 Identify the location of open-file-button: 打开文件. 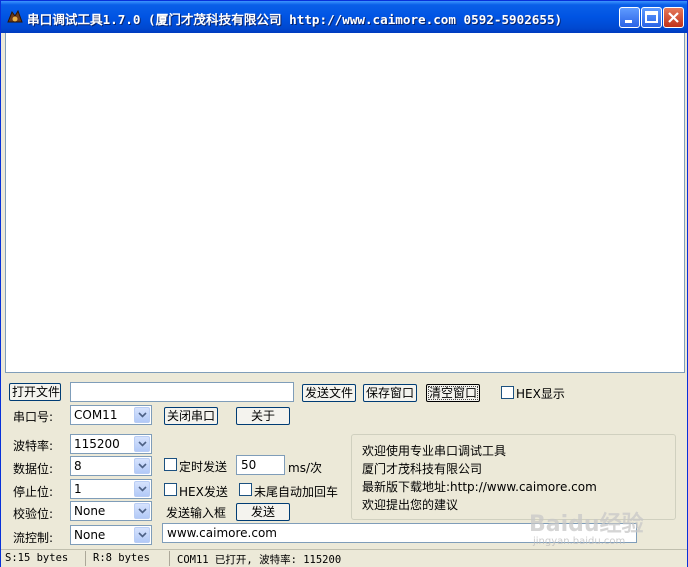
(35, 392).